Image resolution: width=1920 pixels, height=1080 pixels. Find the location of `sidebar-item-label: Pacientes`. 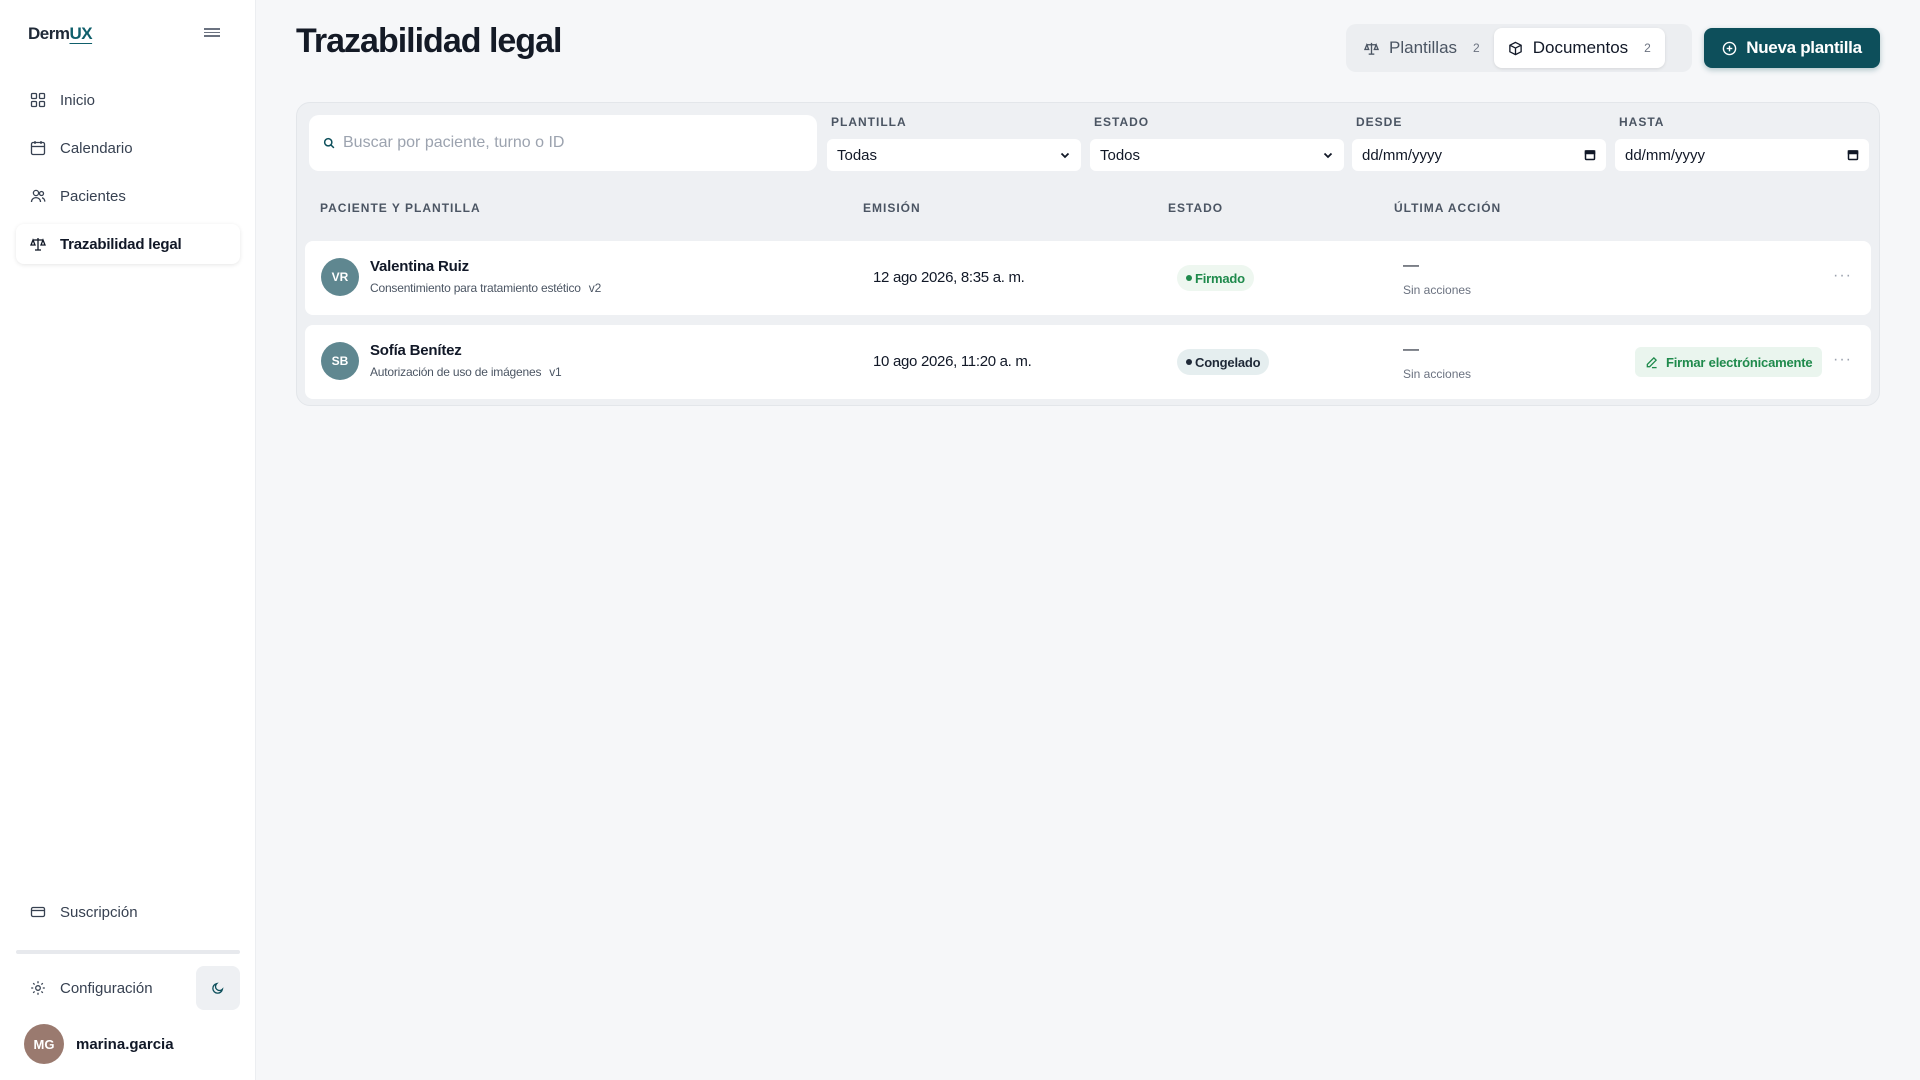

sidebar-item-label: Pacientes is located at coordinates (93, 196).